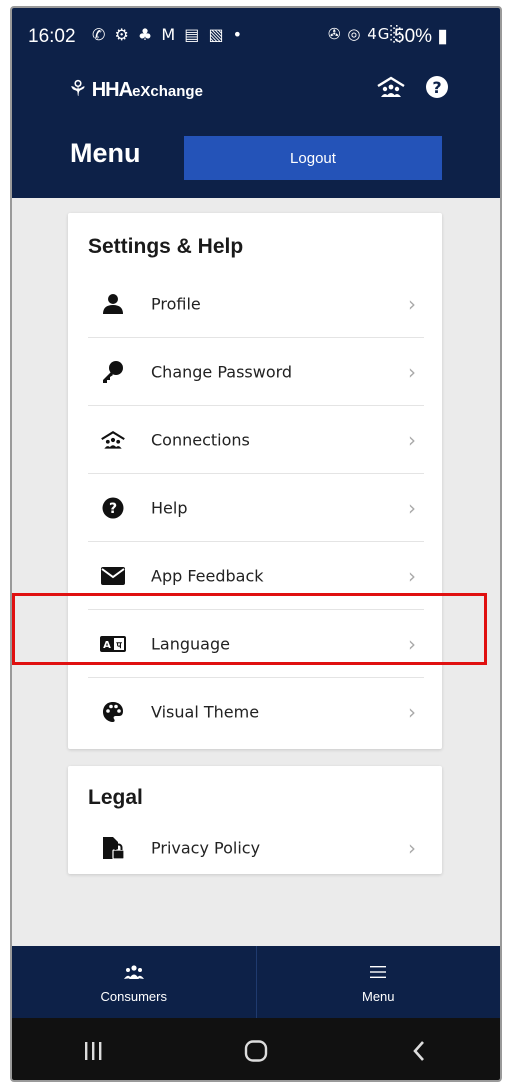  I want to click on home-icon, so click(256, 1051).